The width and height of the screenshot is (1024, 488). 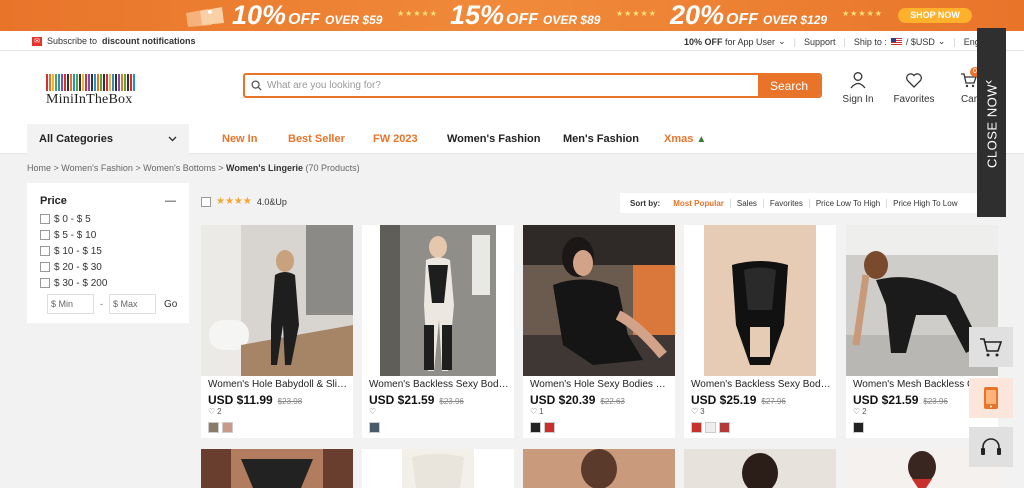 I want to click on app-offer-bold: 10% OFF, so click(x=703, y=42).